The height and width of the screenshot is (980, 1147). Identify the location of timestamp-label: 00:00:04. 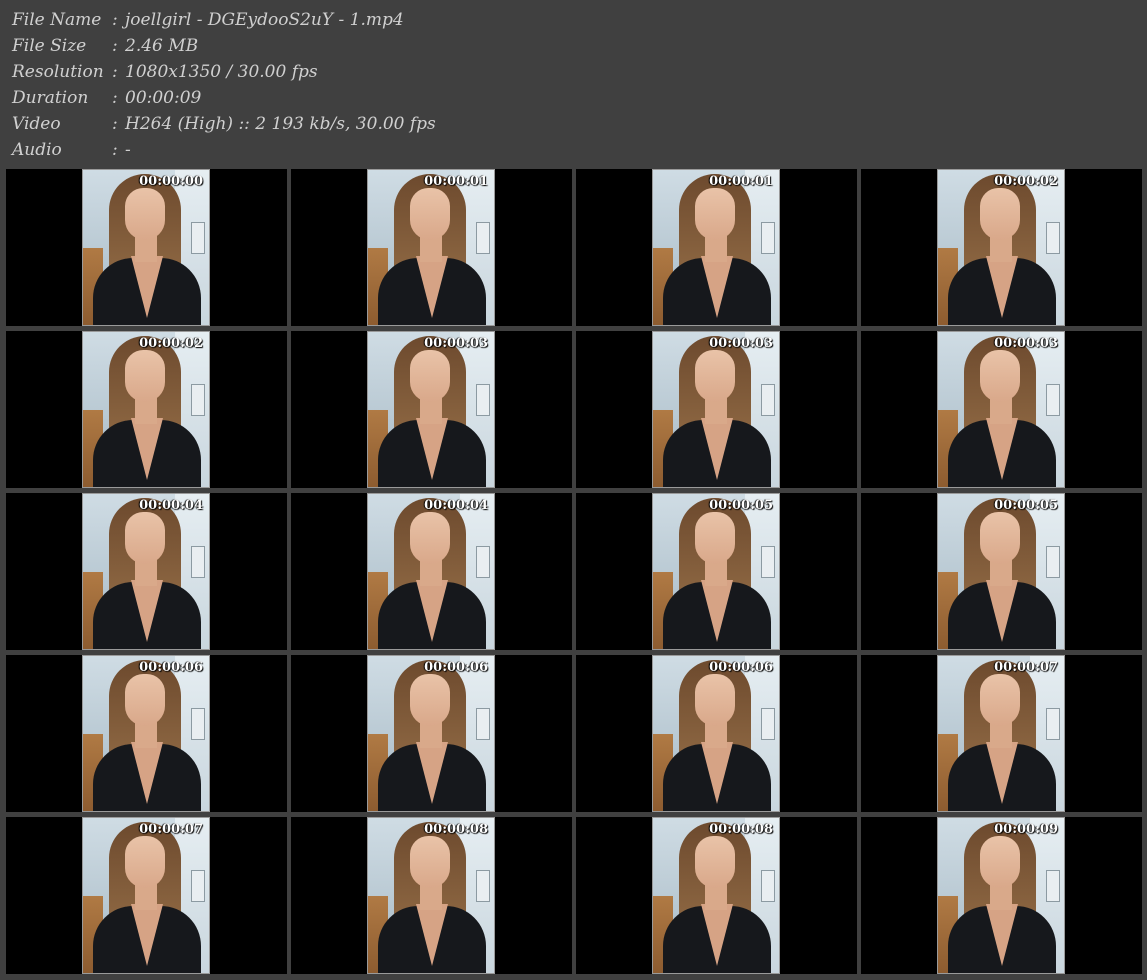
(171, 505).